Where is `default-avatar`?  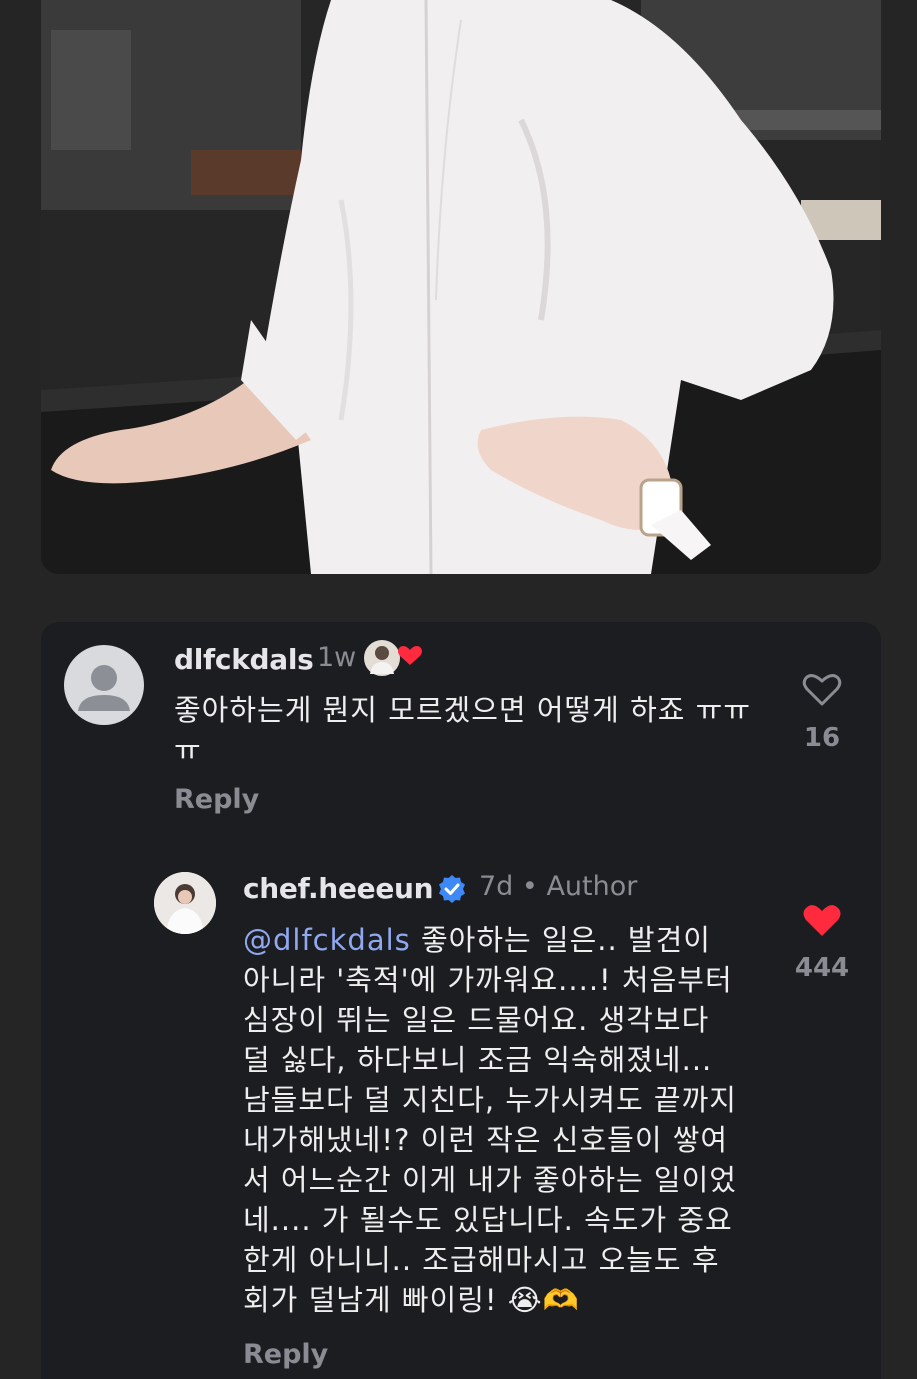
default-avatar is located at coordinates (104, 685).